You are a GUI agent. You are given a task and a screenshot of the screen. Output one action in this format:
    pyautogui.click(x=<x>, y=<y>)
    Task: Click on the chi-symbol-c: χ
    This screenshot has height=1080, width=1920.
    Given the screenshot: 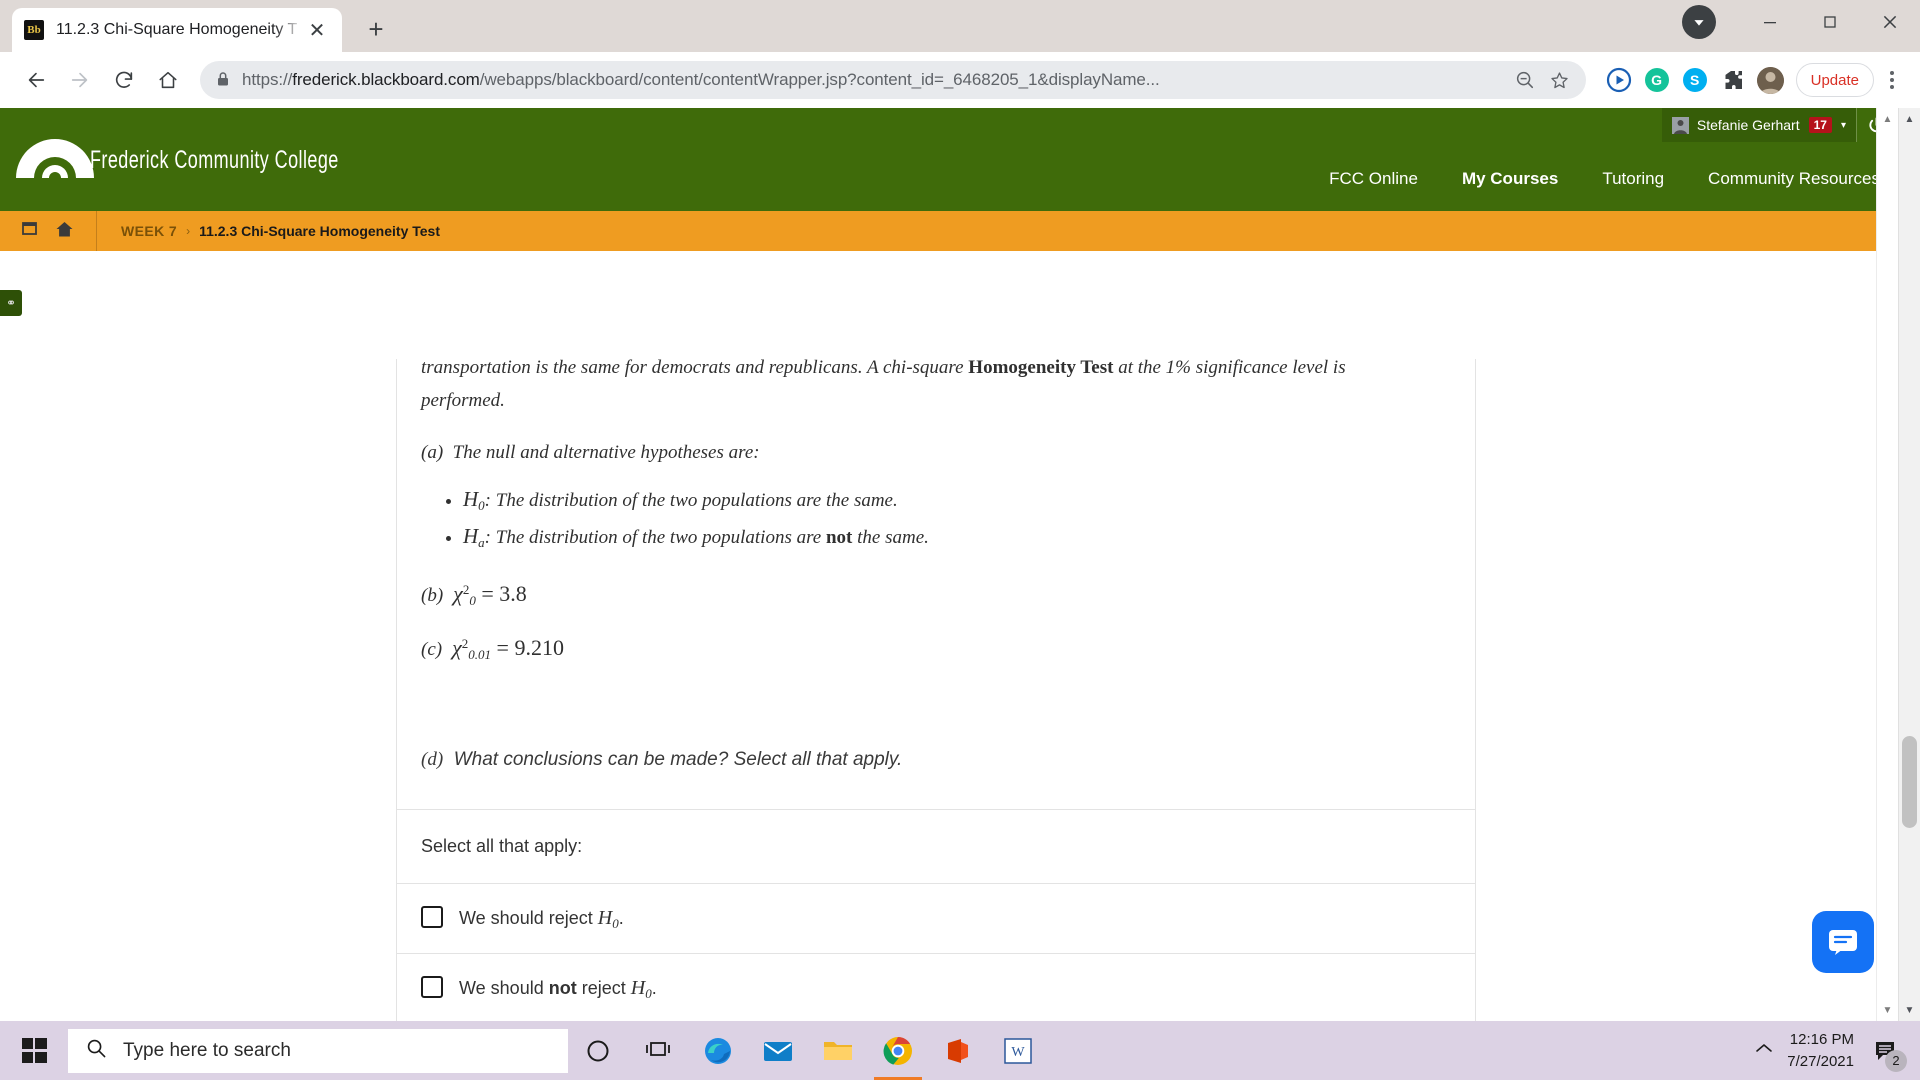 What is the action you would take?
    pyautogui.click(x=457, y=648)
    